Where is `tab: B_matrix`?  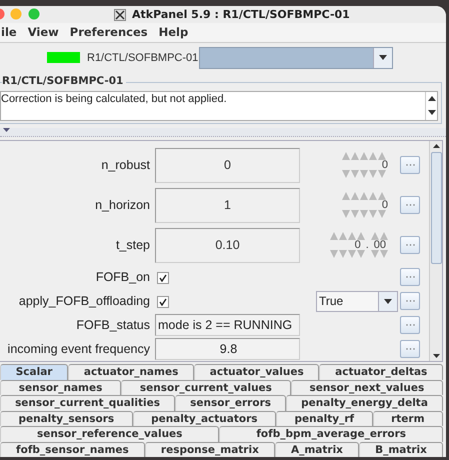 tab: B_matrix is located at coordinates (401, 449).